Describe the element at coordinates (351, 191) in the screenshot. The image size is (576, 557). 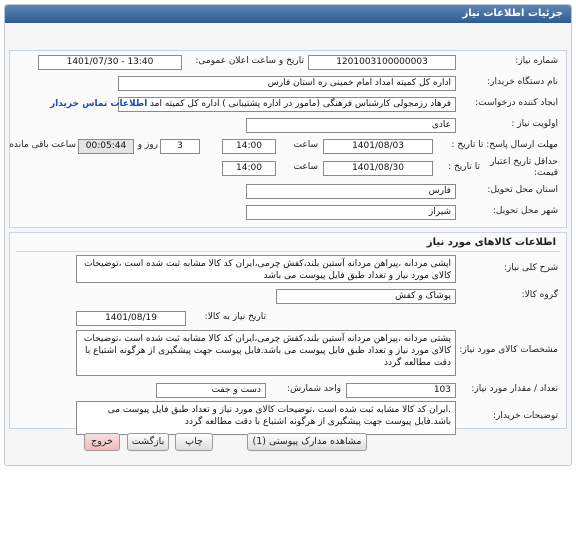
I see `province-field: فارس` at that location.